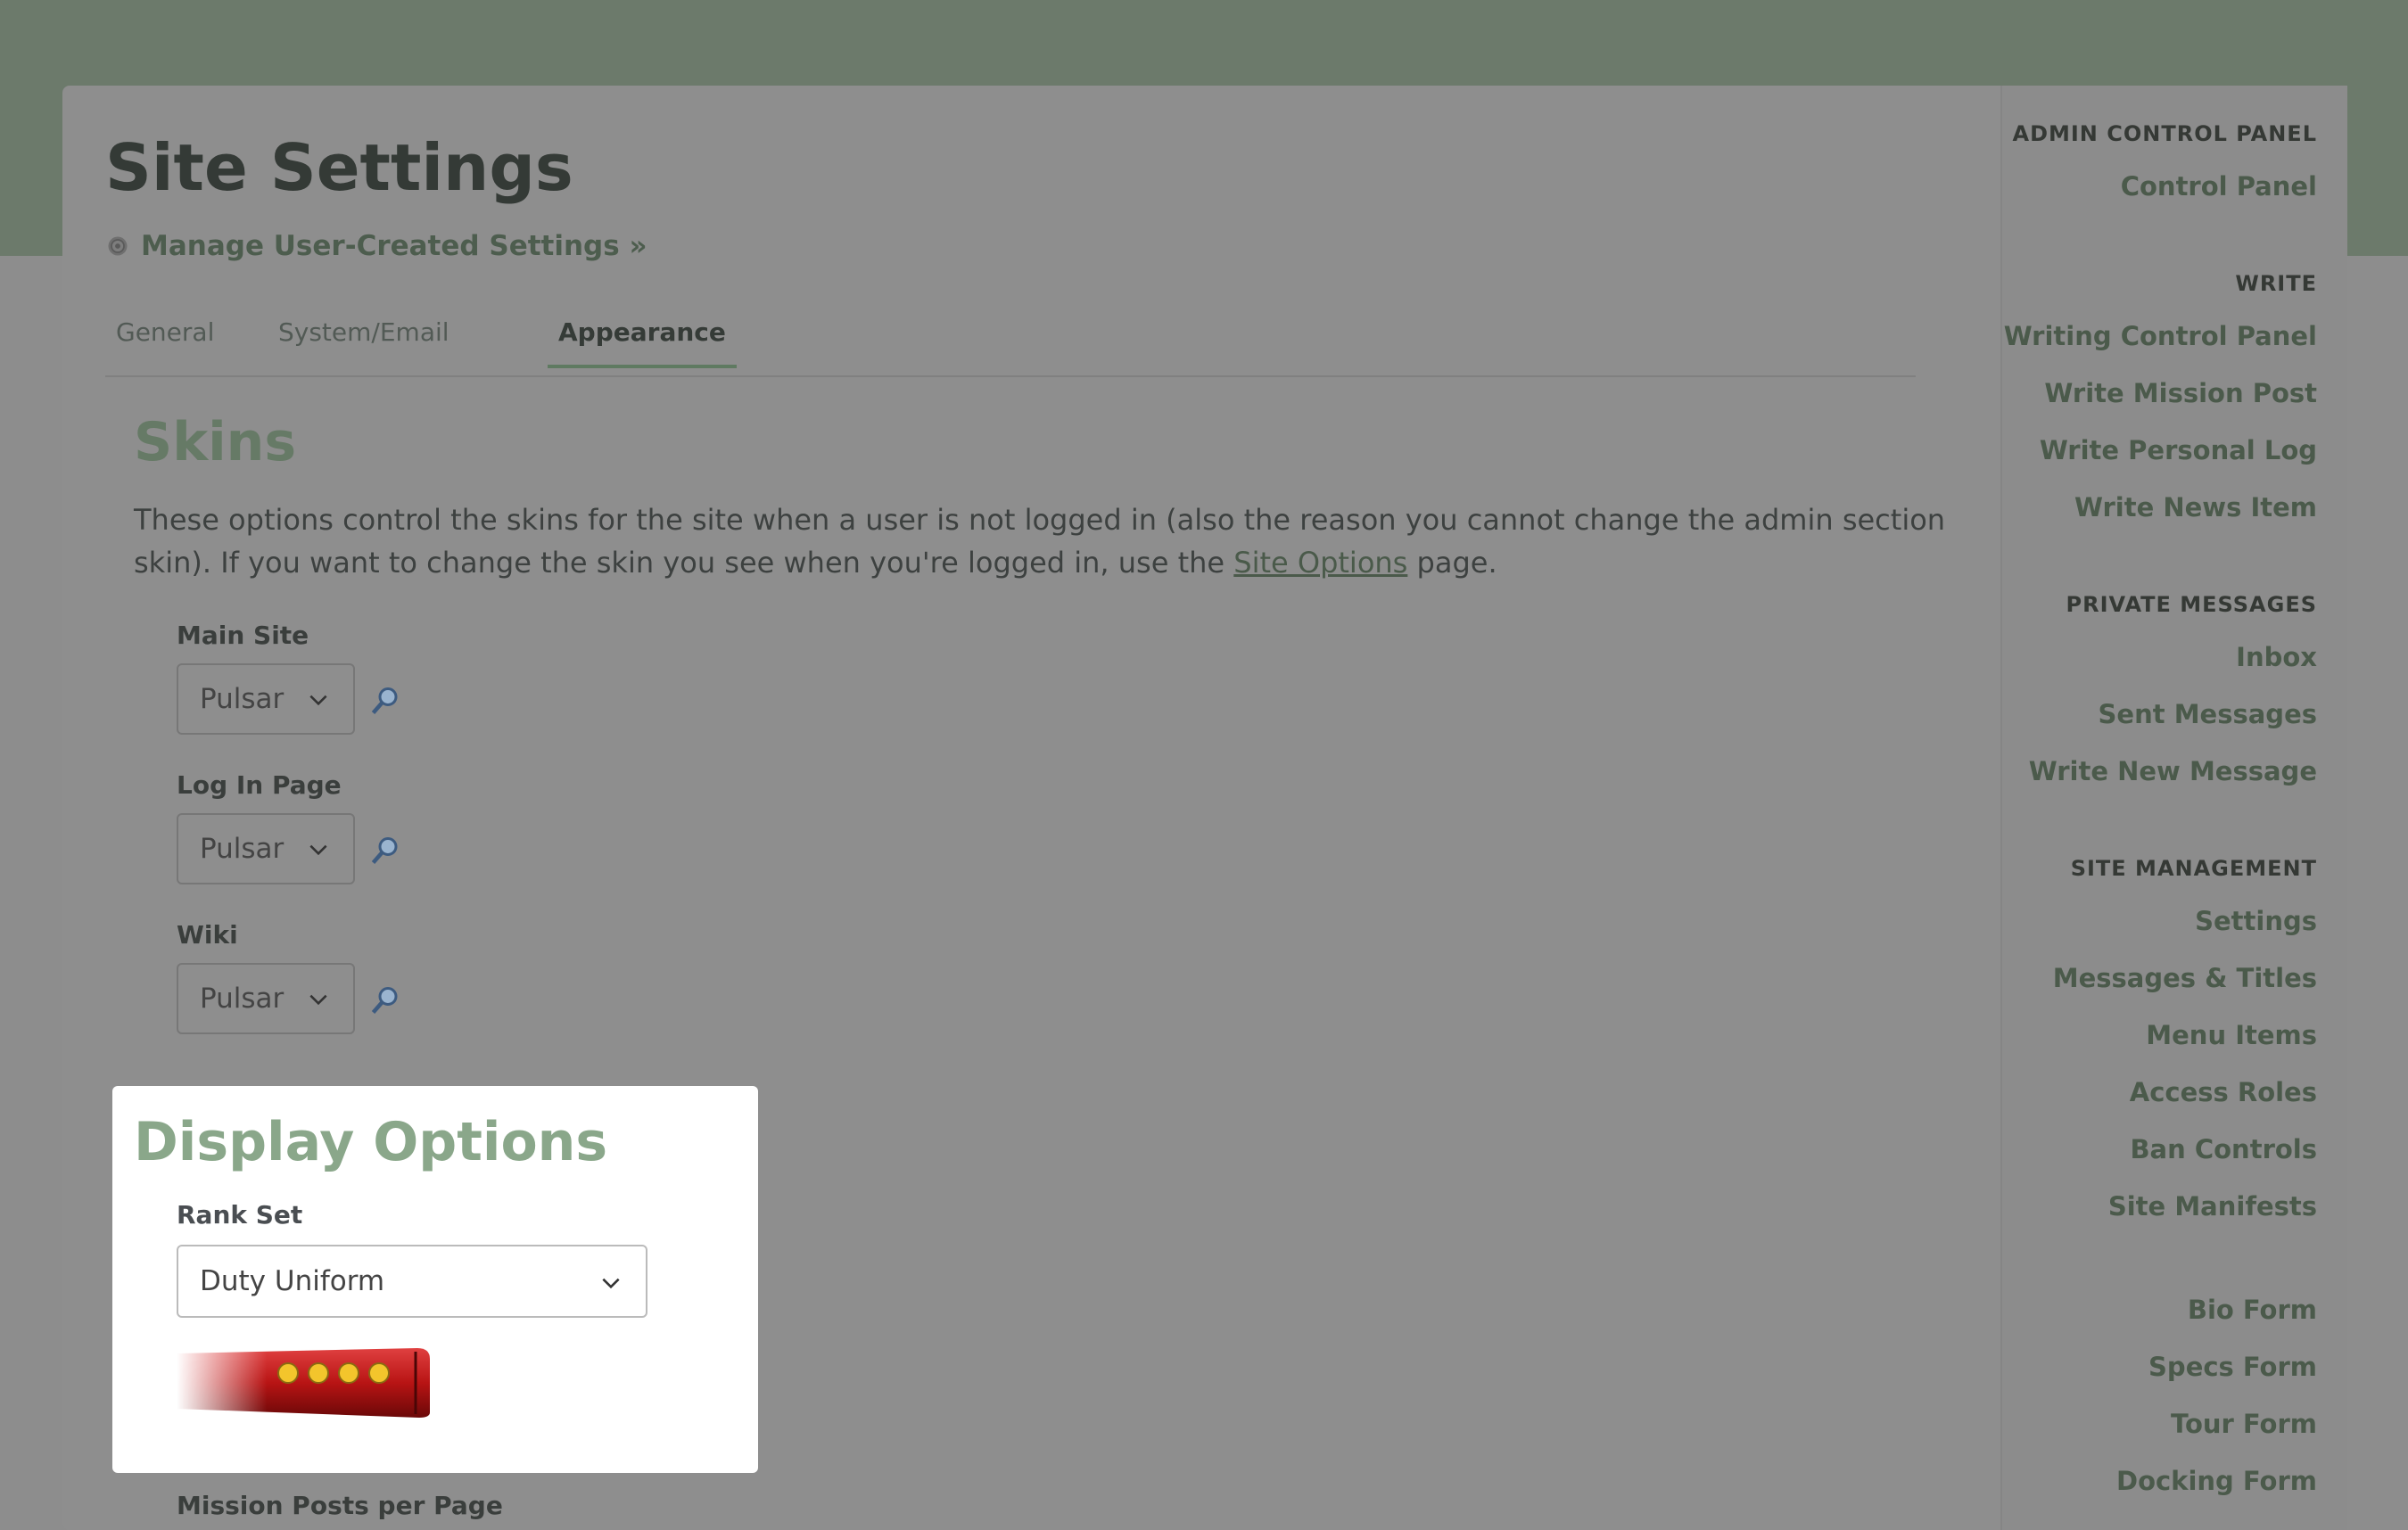 The width and height of the screenshot is (2408, 1530). What do you see at coordinates (2276, 657) in the screenshot?
I see `sidebar-item-inbox: Inbox` at bounding box center [2276, 657].